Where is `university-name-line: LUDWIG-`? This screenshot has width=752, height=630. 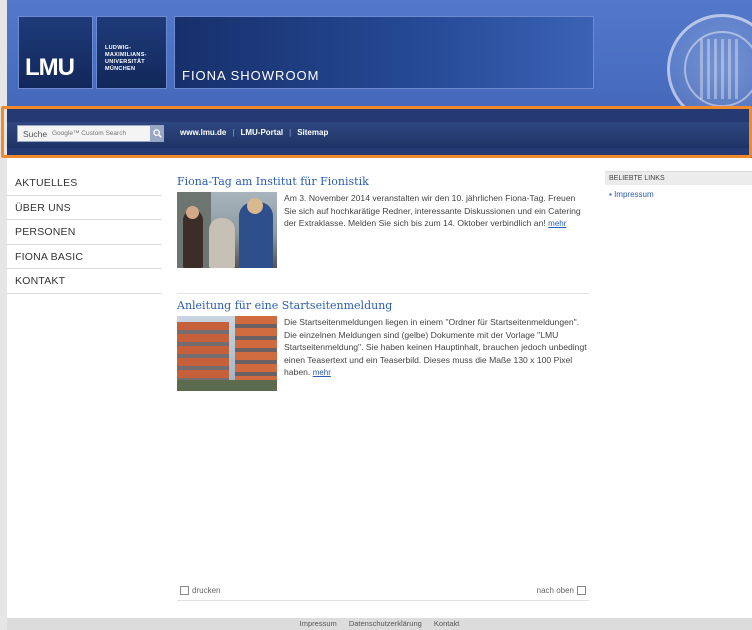
university-name-line: LUDWIG- is located at coordinates (118, 48).